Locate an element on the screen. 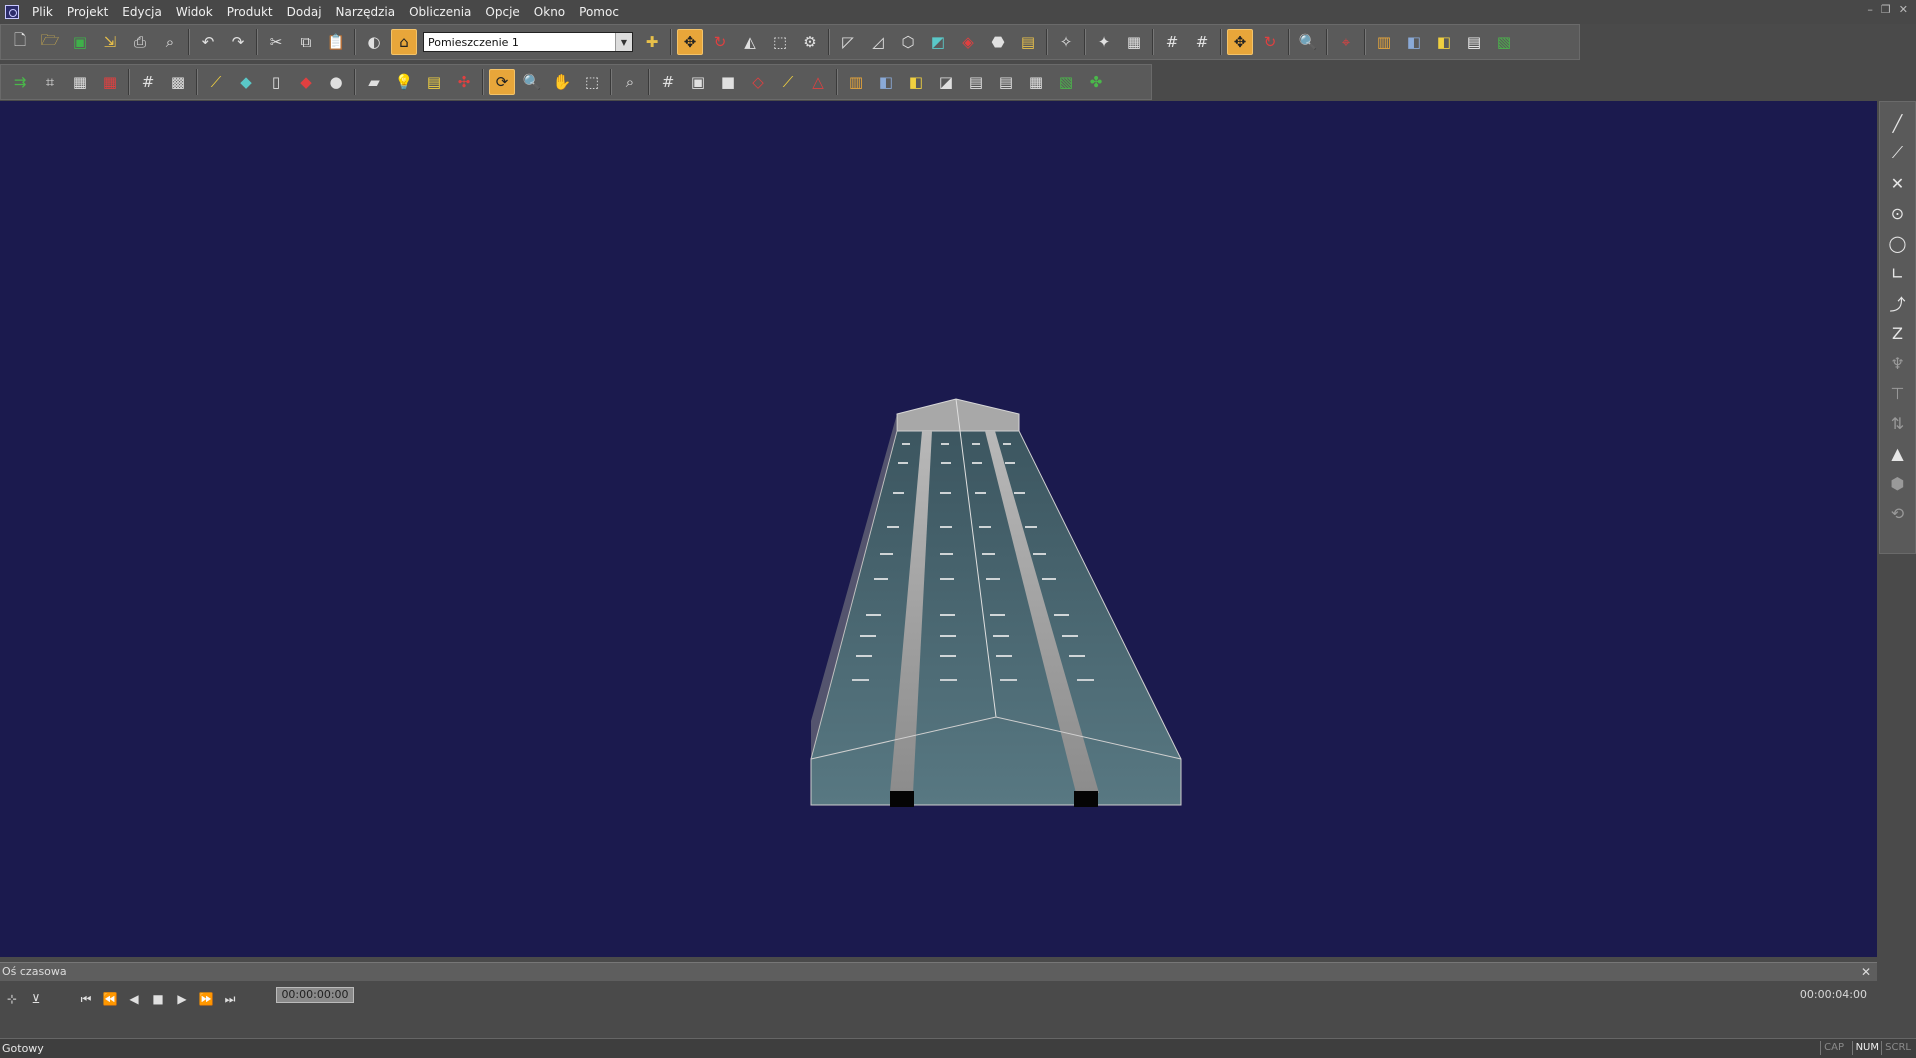  print-icon: ⎙ is located at coordinates (140, 42).